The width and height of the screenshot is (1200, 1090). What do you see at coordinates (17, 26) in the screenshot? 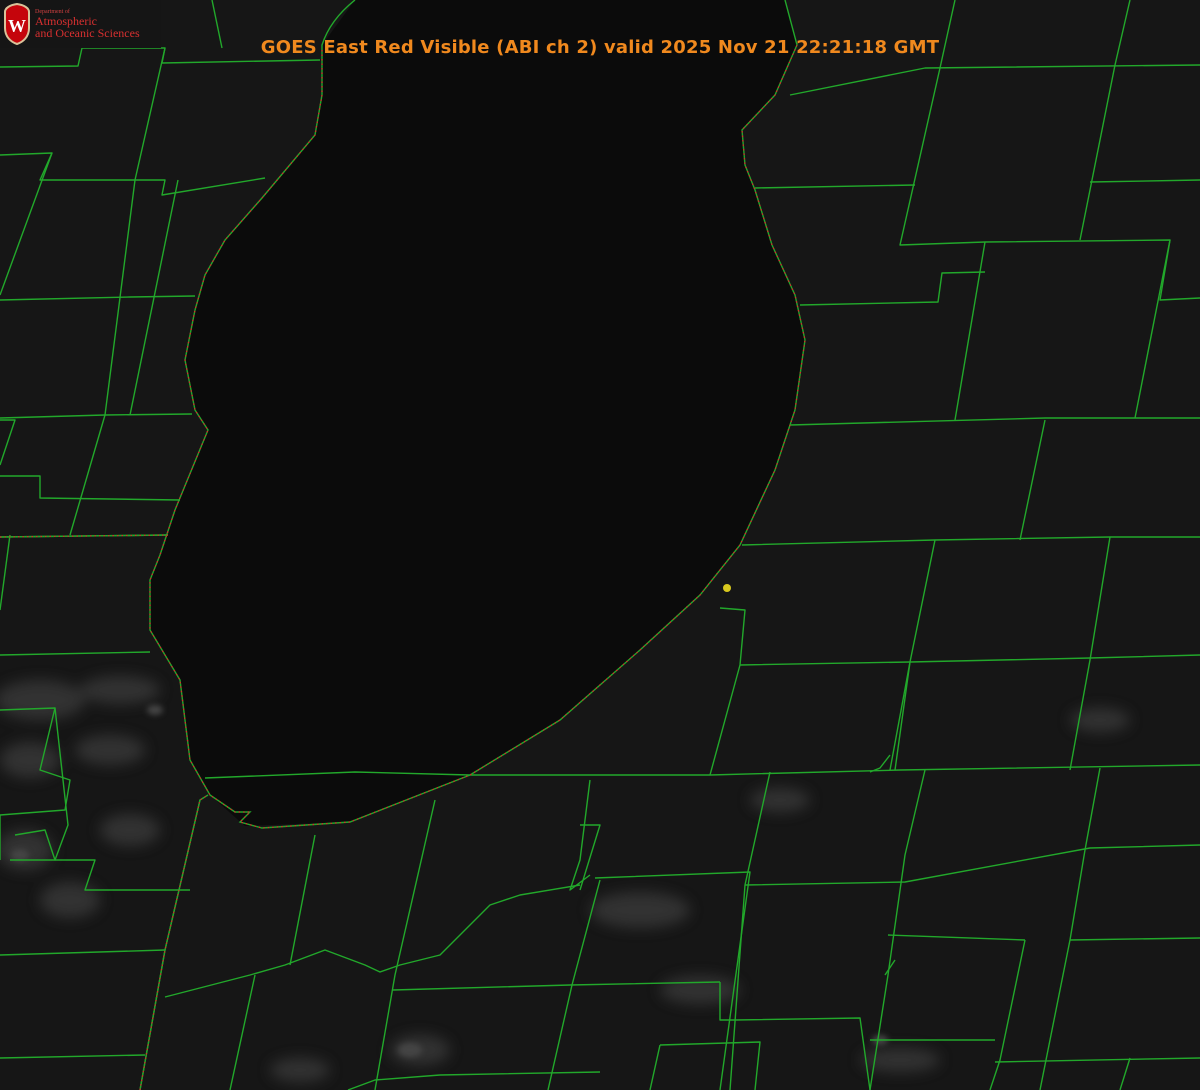
I see `shield-letter: W` at bounding box center [17, 26].